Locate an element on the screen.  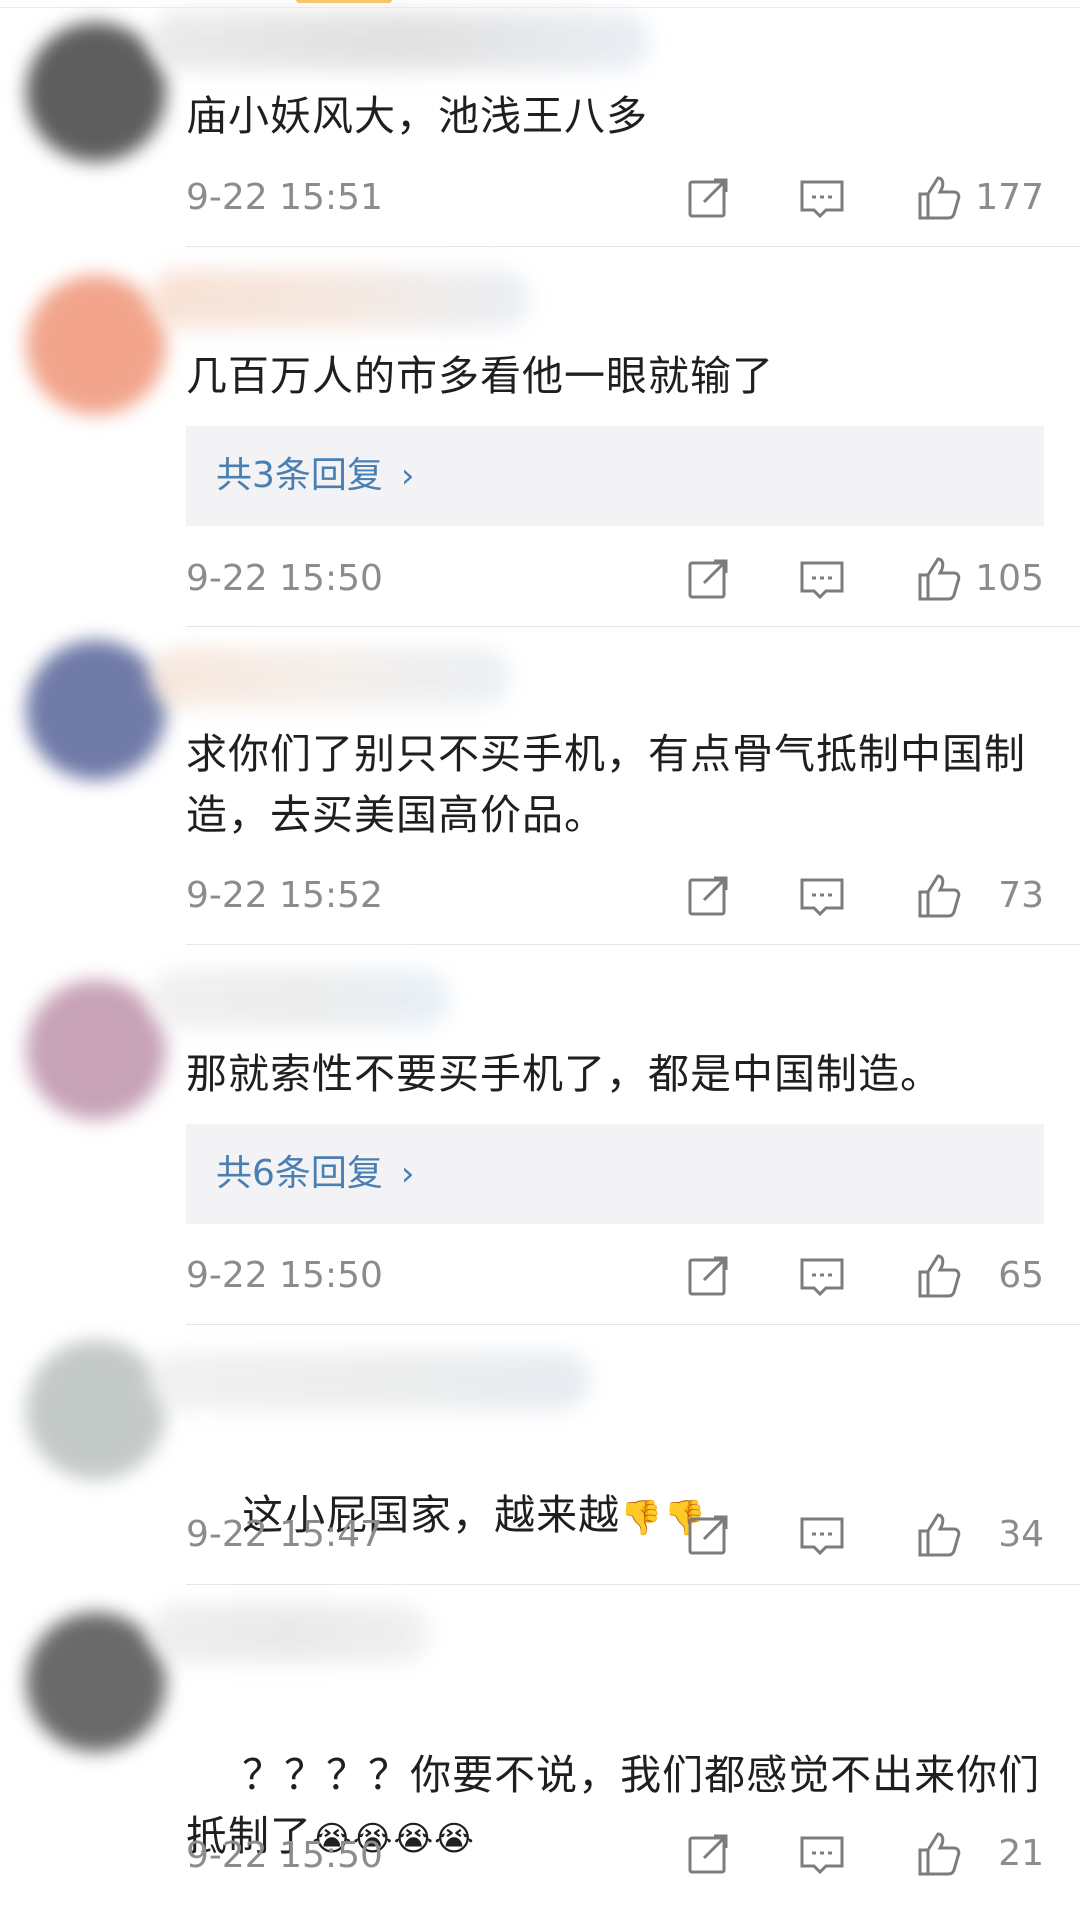
comment-text: ？？？？你要不说，我们都感觉不出来你们抵制了😭😭😭😭 is located at coordinates (621, 1806).